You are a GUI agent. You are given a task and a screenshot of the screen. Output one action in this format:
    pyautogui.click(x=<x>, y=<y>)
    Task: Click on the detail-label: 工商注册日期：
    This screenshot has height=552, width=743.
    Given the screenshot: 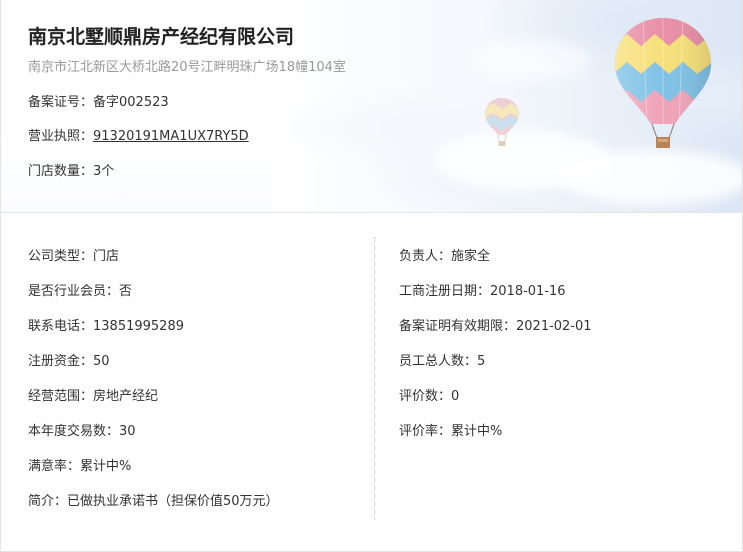 What is the action you would take?
    pyautogui.click(x=445, y=291)
    